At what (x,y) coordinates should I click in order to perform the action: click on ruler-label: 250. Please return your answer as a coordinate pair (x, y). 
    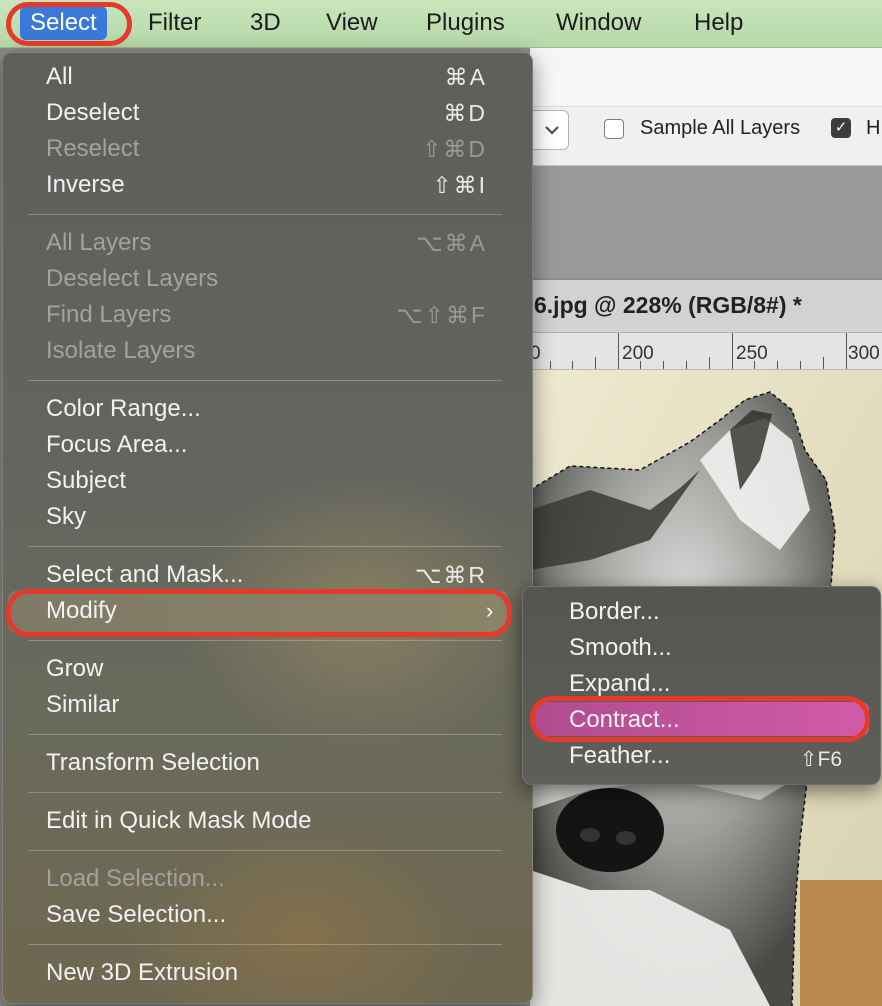
    Looking at the image, I should click on (752, 353).